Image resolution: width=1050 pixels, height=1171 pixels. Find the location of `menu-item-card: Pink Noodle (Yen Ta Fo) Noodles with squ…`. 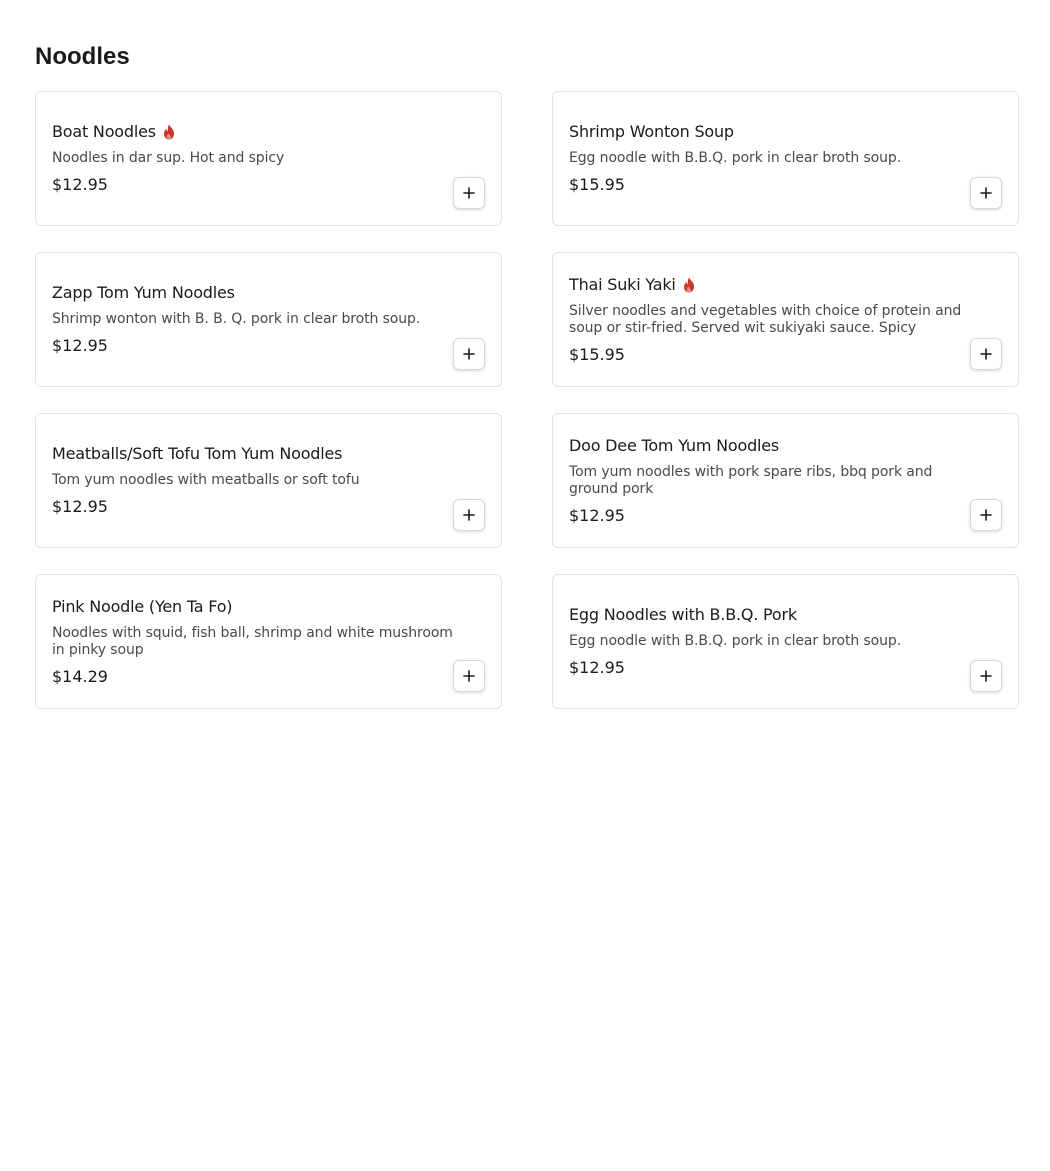

menu-item-card: Pink Noodle (Yen Ta Fo) Noodles with squ… is located at coordinates (268, 641).